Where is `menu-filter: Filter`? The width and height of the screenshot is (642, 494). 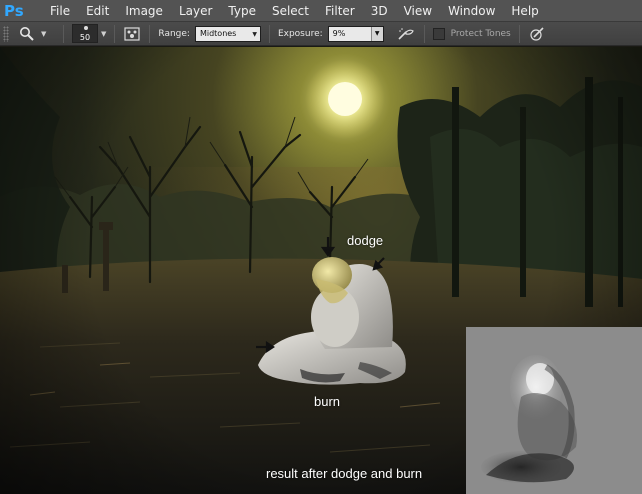
menu-filter: Filter is located at coordinates (340, 11).